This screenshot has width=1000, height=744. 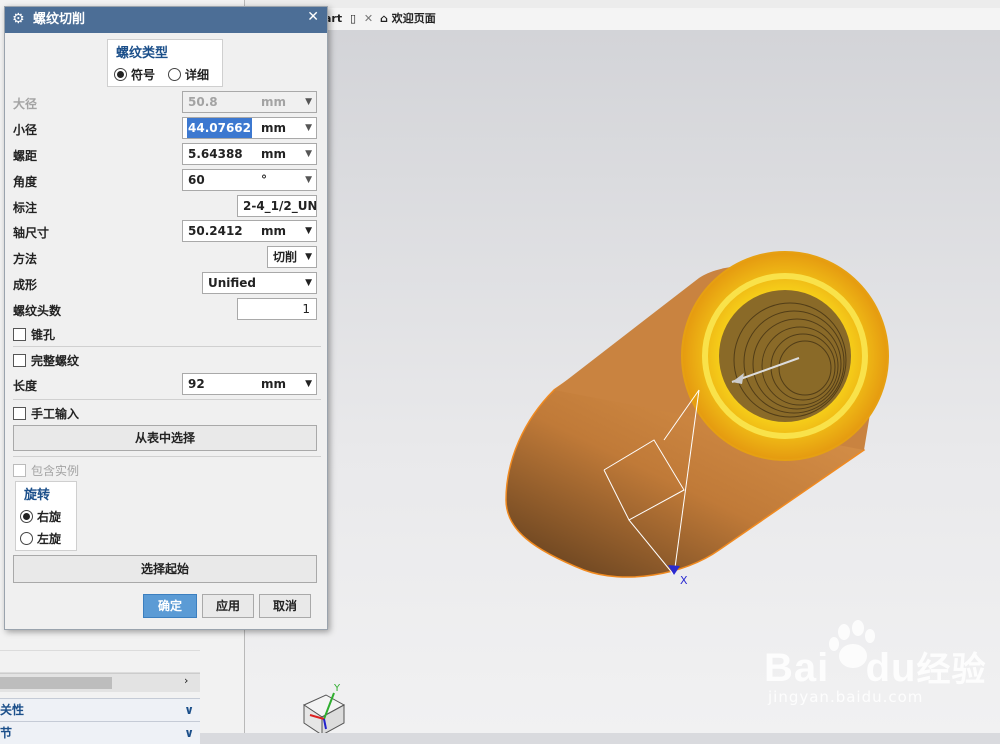 I want to click on radio-left-hand: 左旋, so click(x=40, y=538).